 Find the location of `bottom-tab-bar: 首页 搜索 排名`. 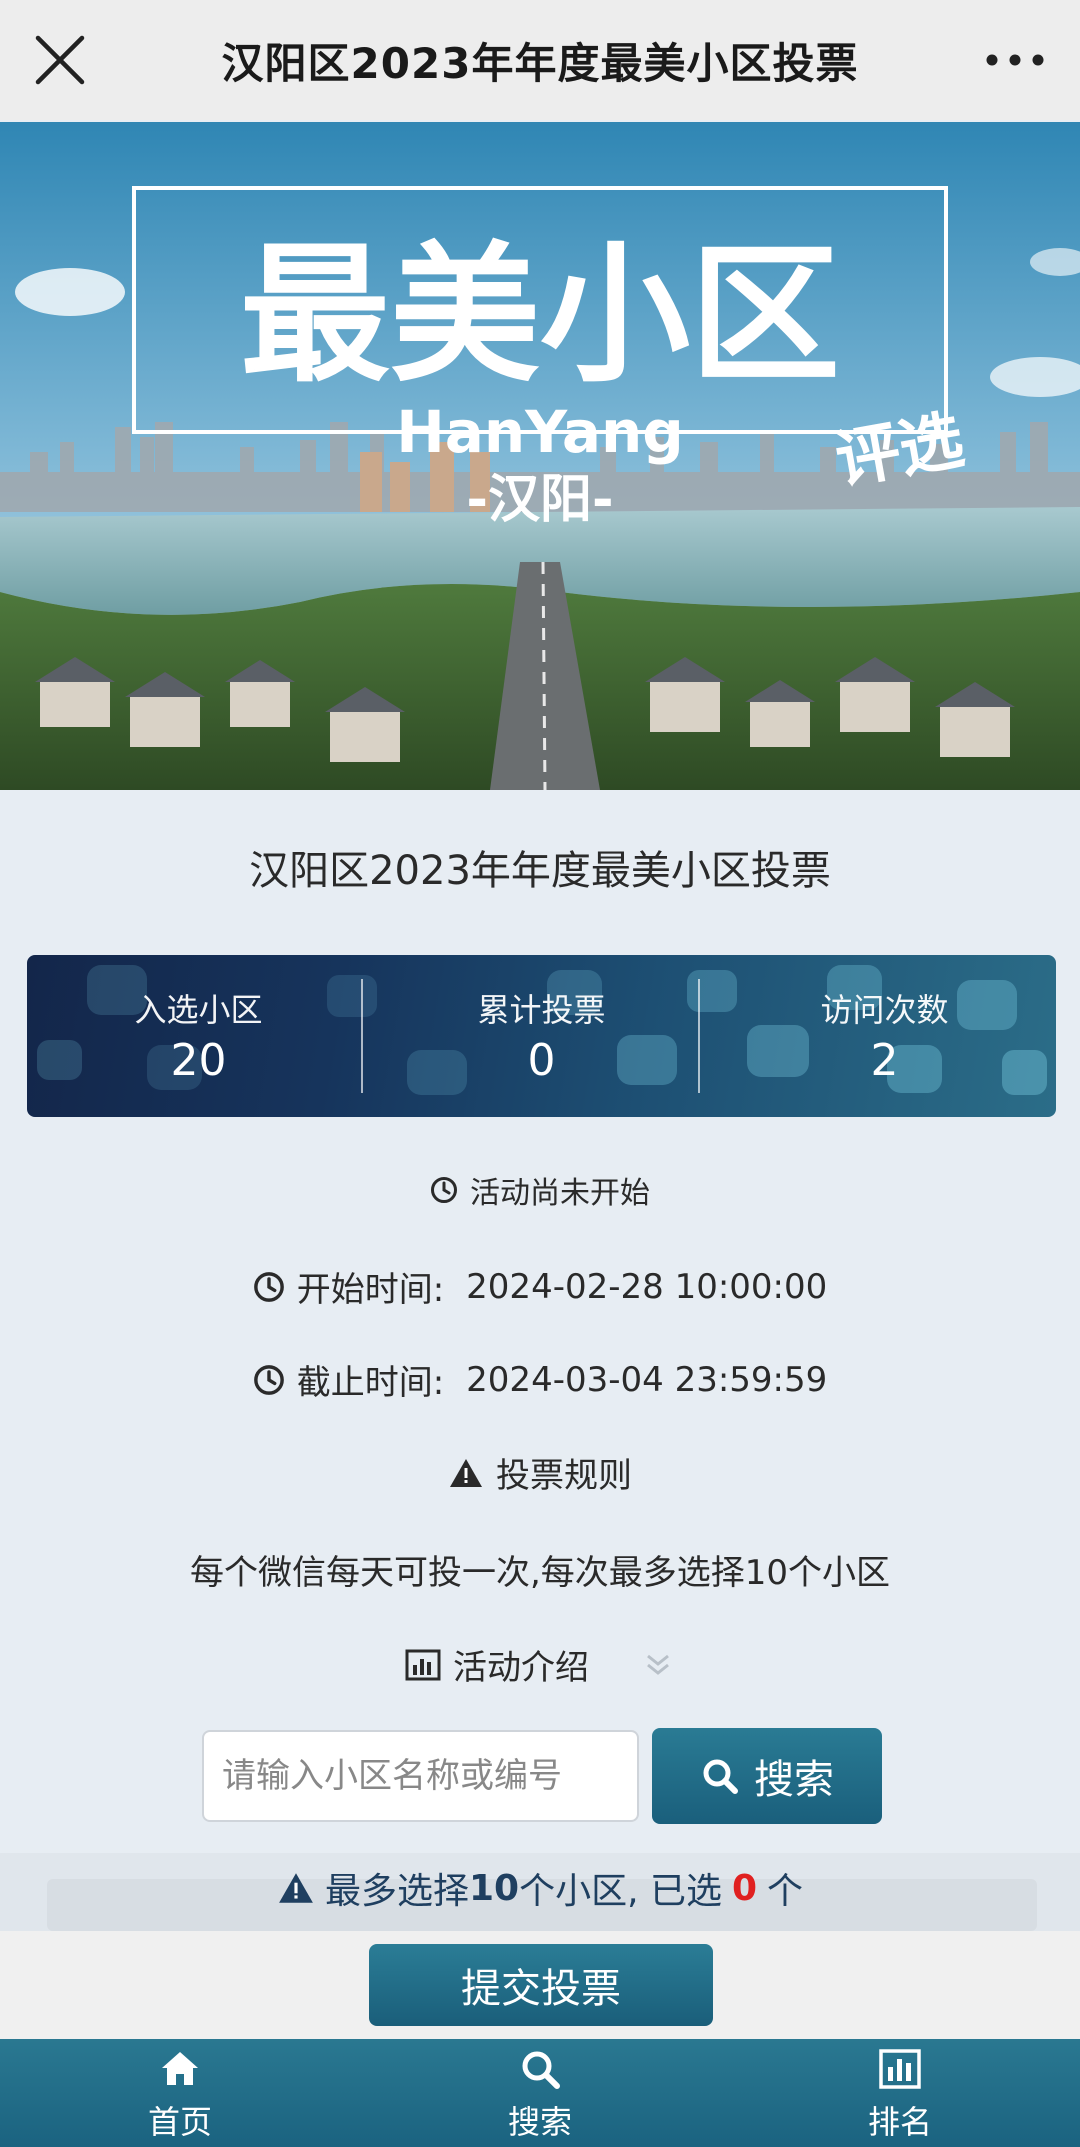

bottom-tab-bar: 首页 搜索 排名 is located at coordinates (540, 2093).